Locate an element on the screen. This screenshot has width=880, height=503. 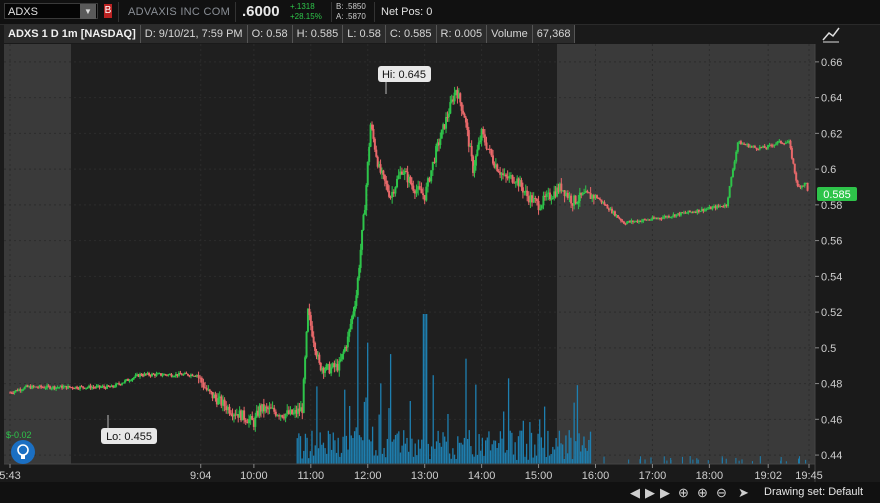
scroll-start-icon: ▶ is located at coordinates (665, 492).